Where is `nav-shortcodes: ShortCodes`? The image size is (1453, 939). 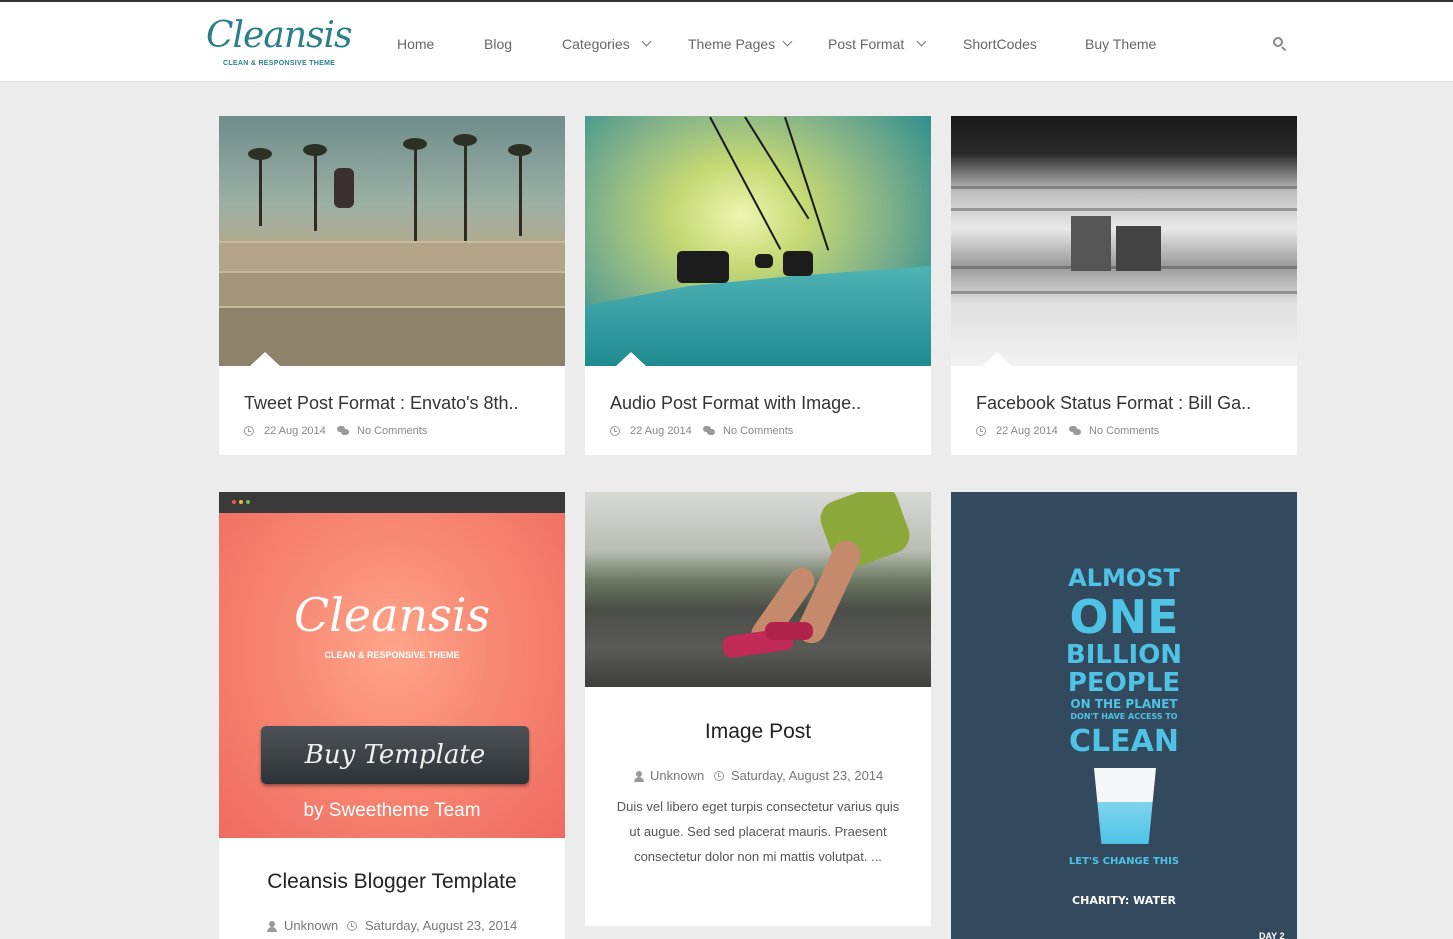
nav-shortcodes: ShortCodes is located at coordinates (1000, 44).